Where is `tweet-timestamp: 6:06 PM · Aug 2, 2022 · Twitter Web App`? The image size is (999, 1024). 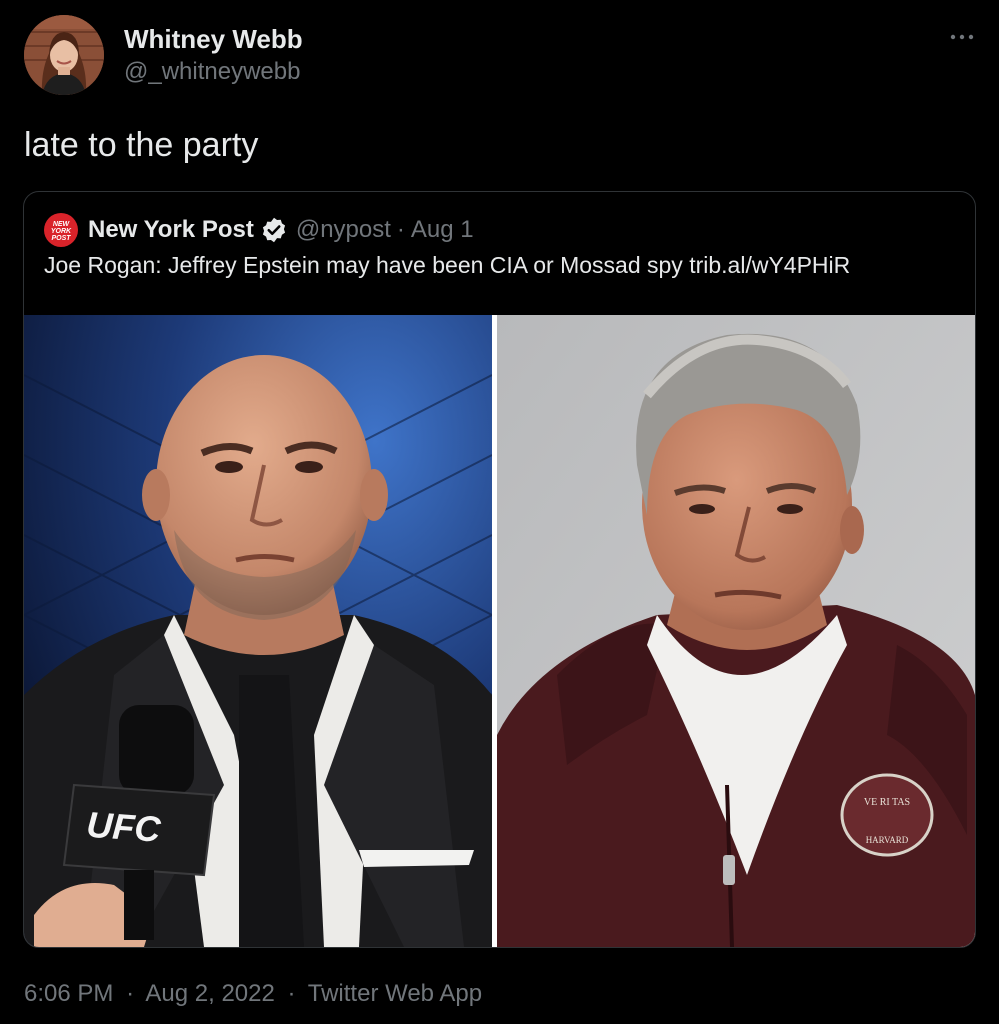 tweet-timestamp: 6:06 PM · Aug 2, 2022 · Twitter Web App is located at coordinates (253, 994).